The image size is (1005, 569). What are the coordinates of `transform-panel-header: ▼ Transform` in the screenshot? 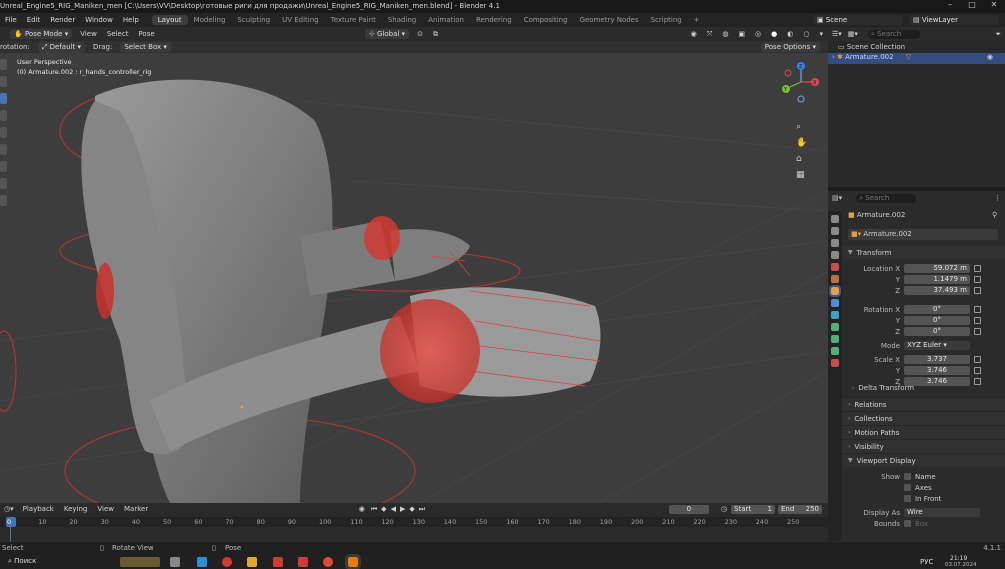 It's located at (923, 252).